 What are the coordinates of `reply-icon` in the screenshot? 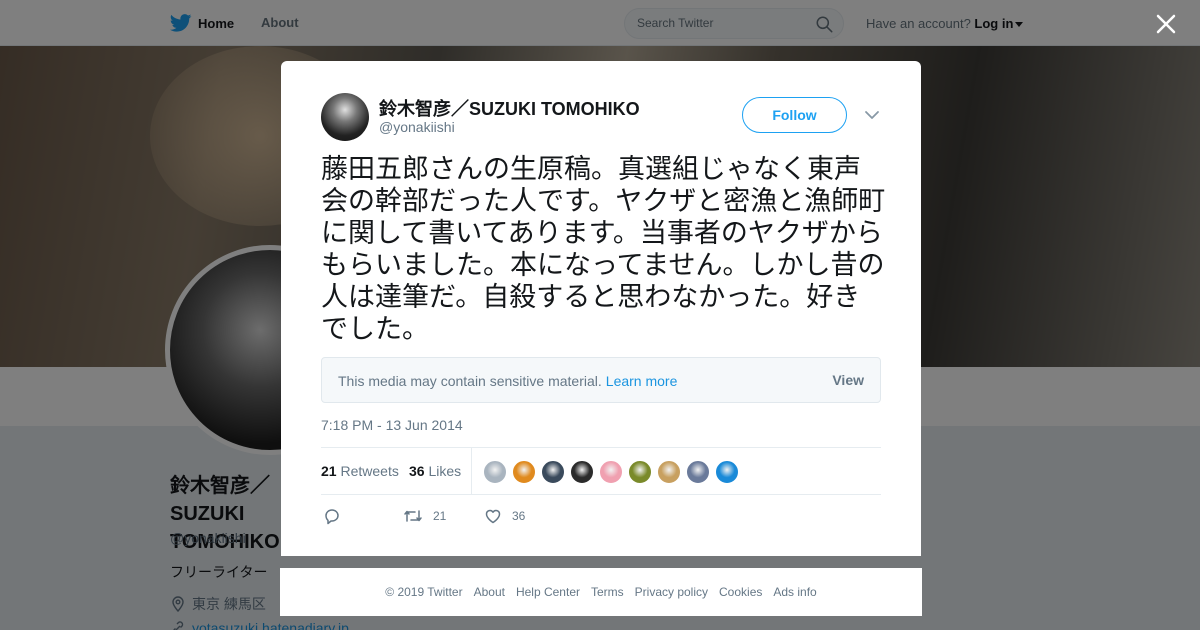 It's located at (332, 517).